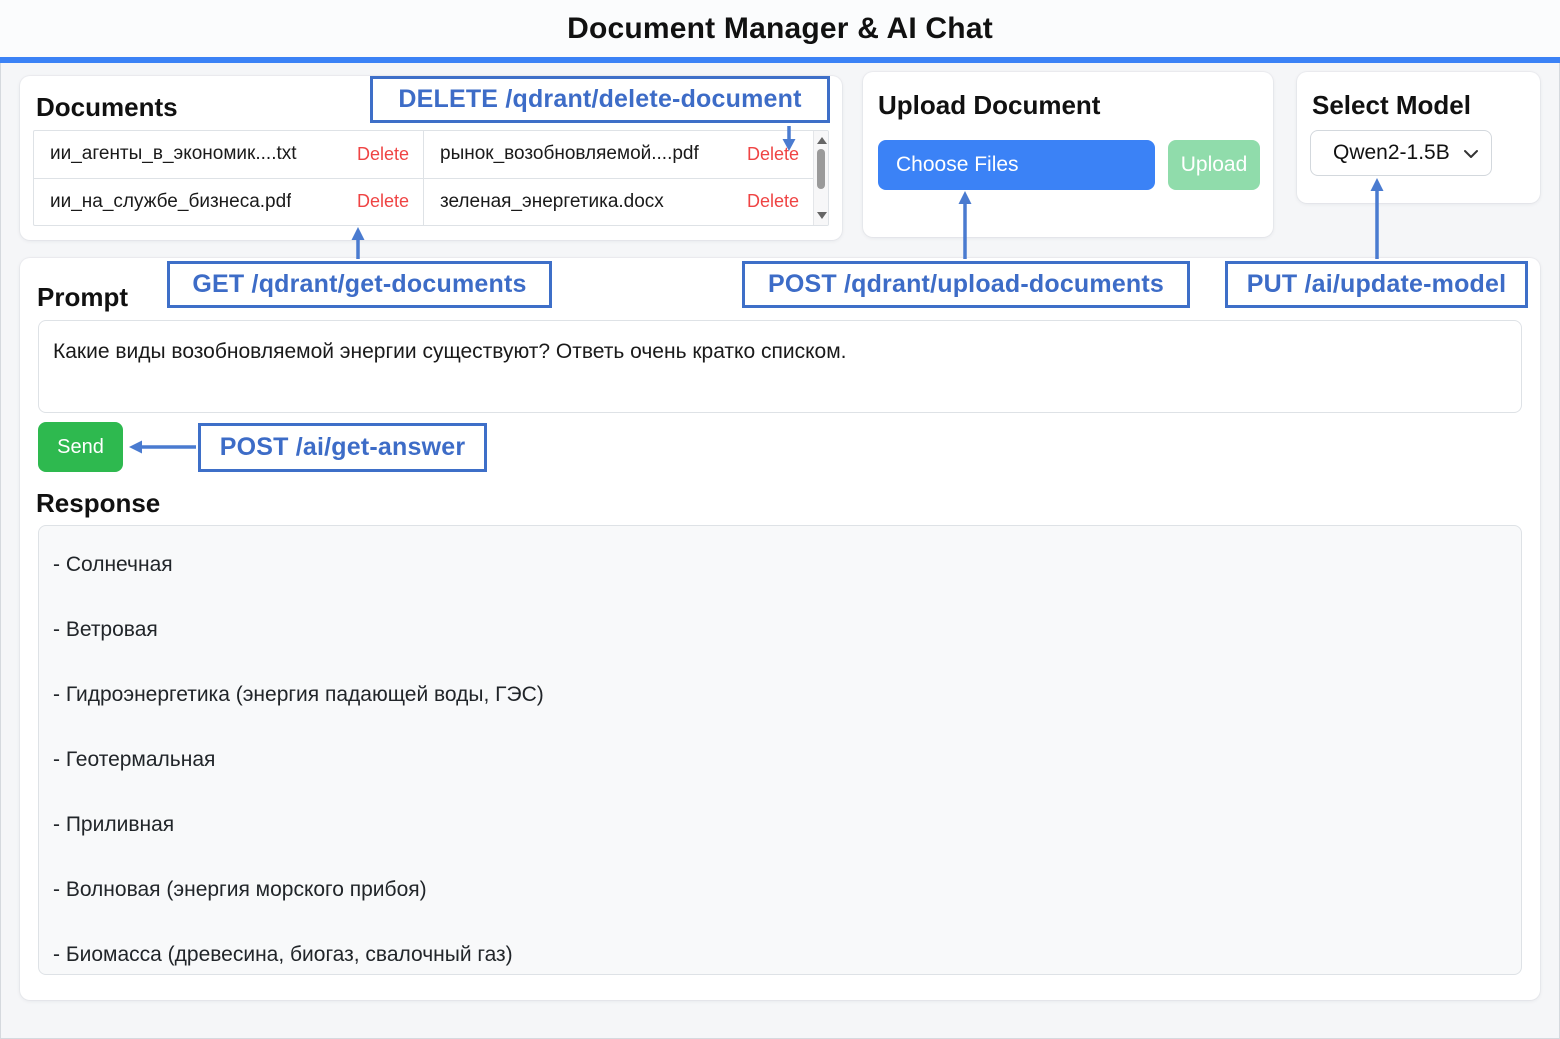  I want to click on prompt-heading: Prompt, so click(82, 297).